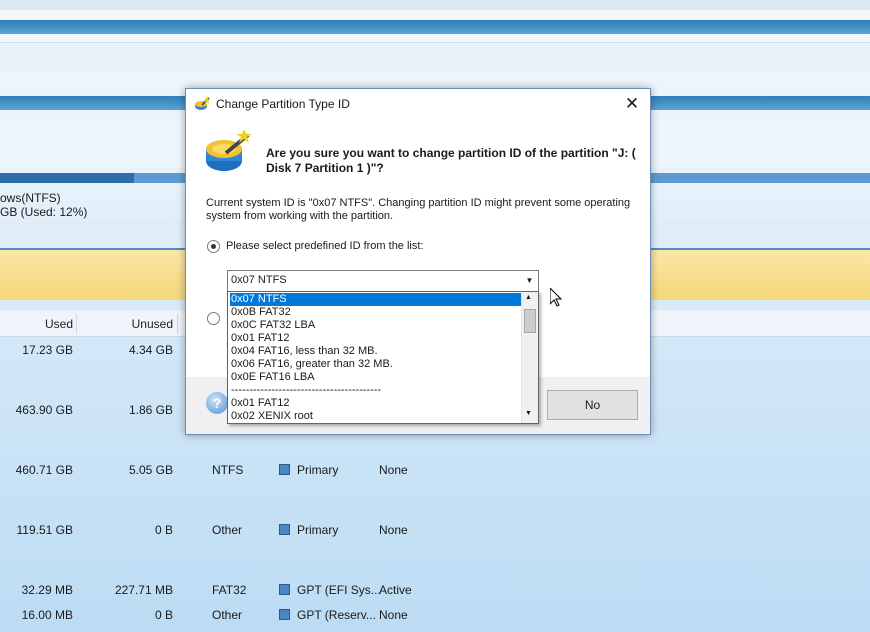 Image resolution: width=870 pixels, height=632 pixels. What do you see at coordinates (383, 281) in the screenshot?
I see `partition-id-combobox: 0x07 NTFS ▼` at bounding box center [383, 281].